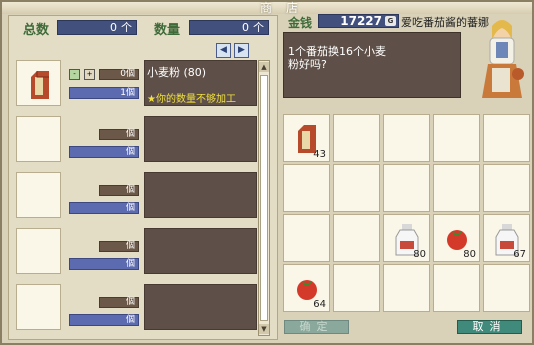 This screenshot has height=345, width=534. Describe the element at coordinates (200, 83) in the screenshot. I see `item-desc-box: 小麦粉 (80) ★你的数量不够加工` at that location.